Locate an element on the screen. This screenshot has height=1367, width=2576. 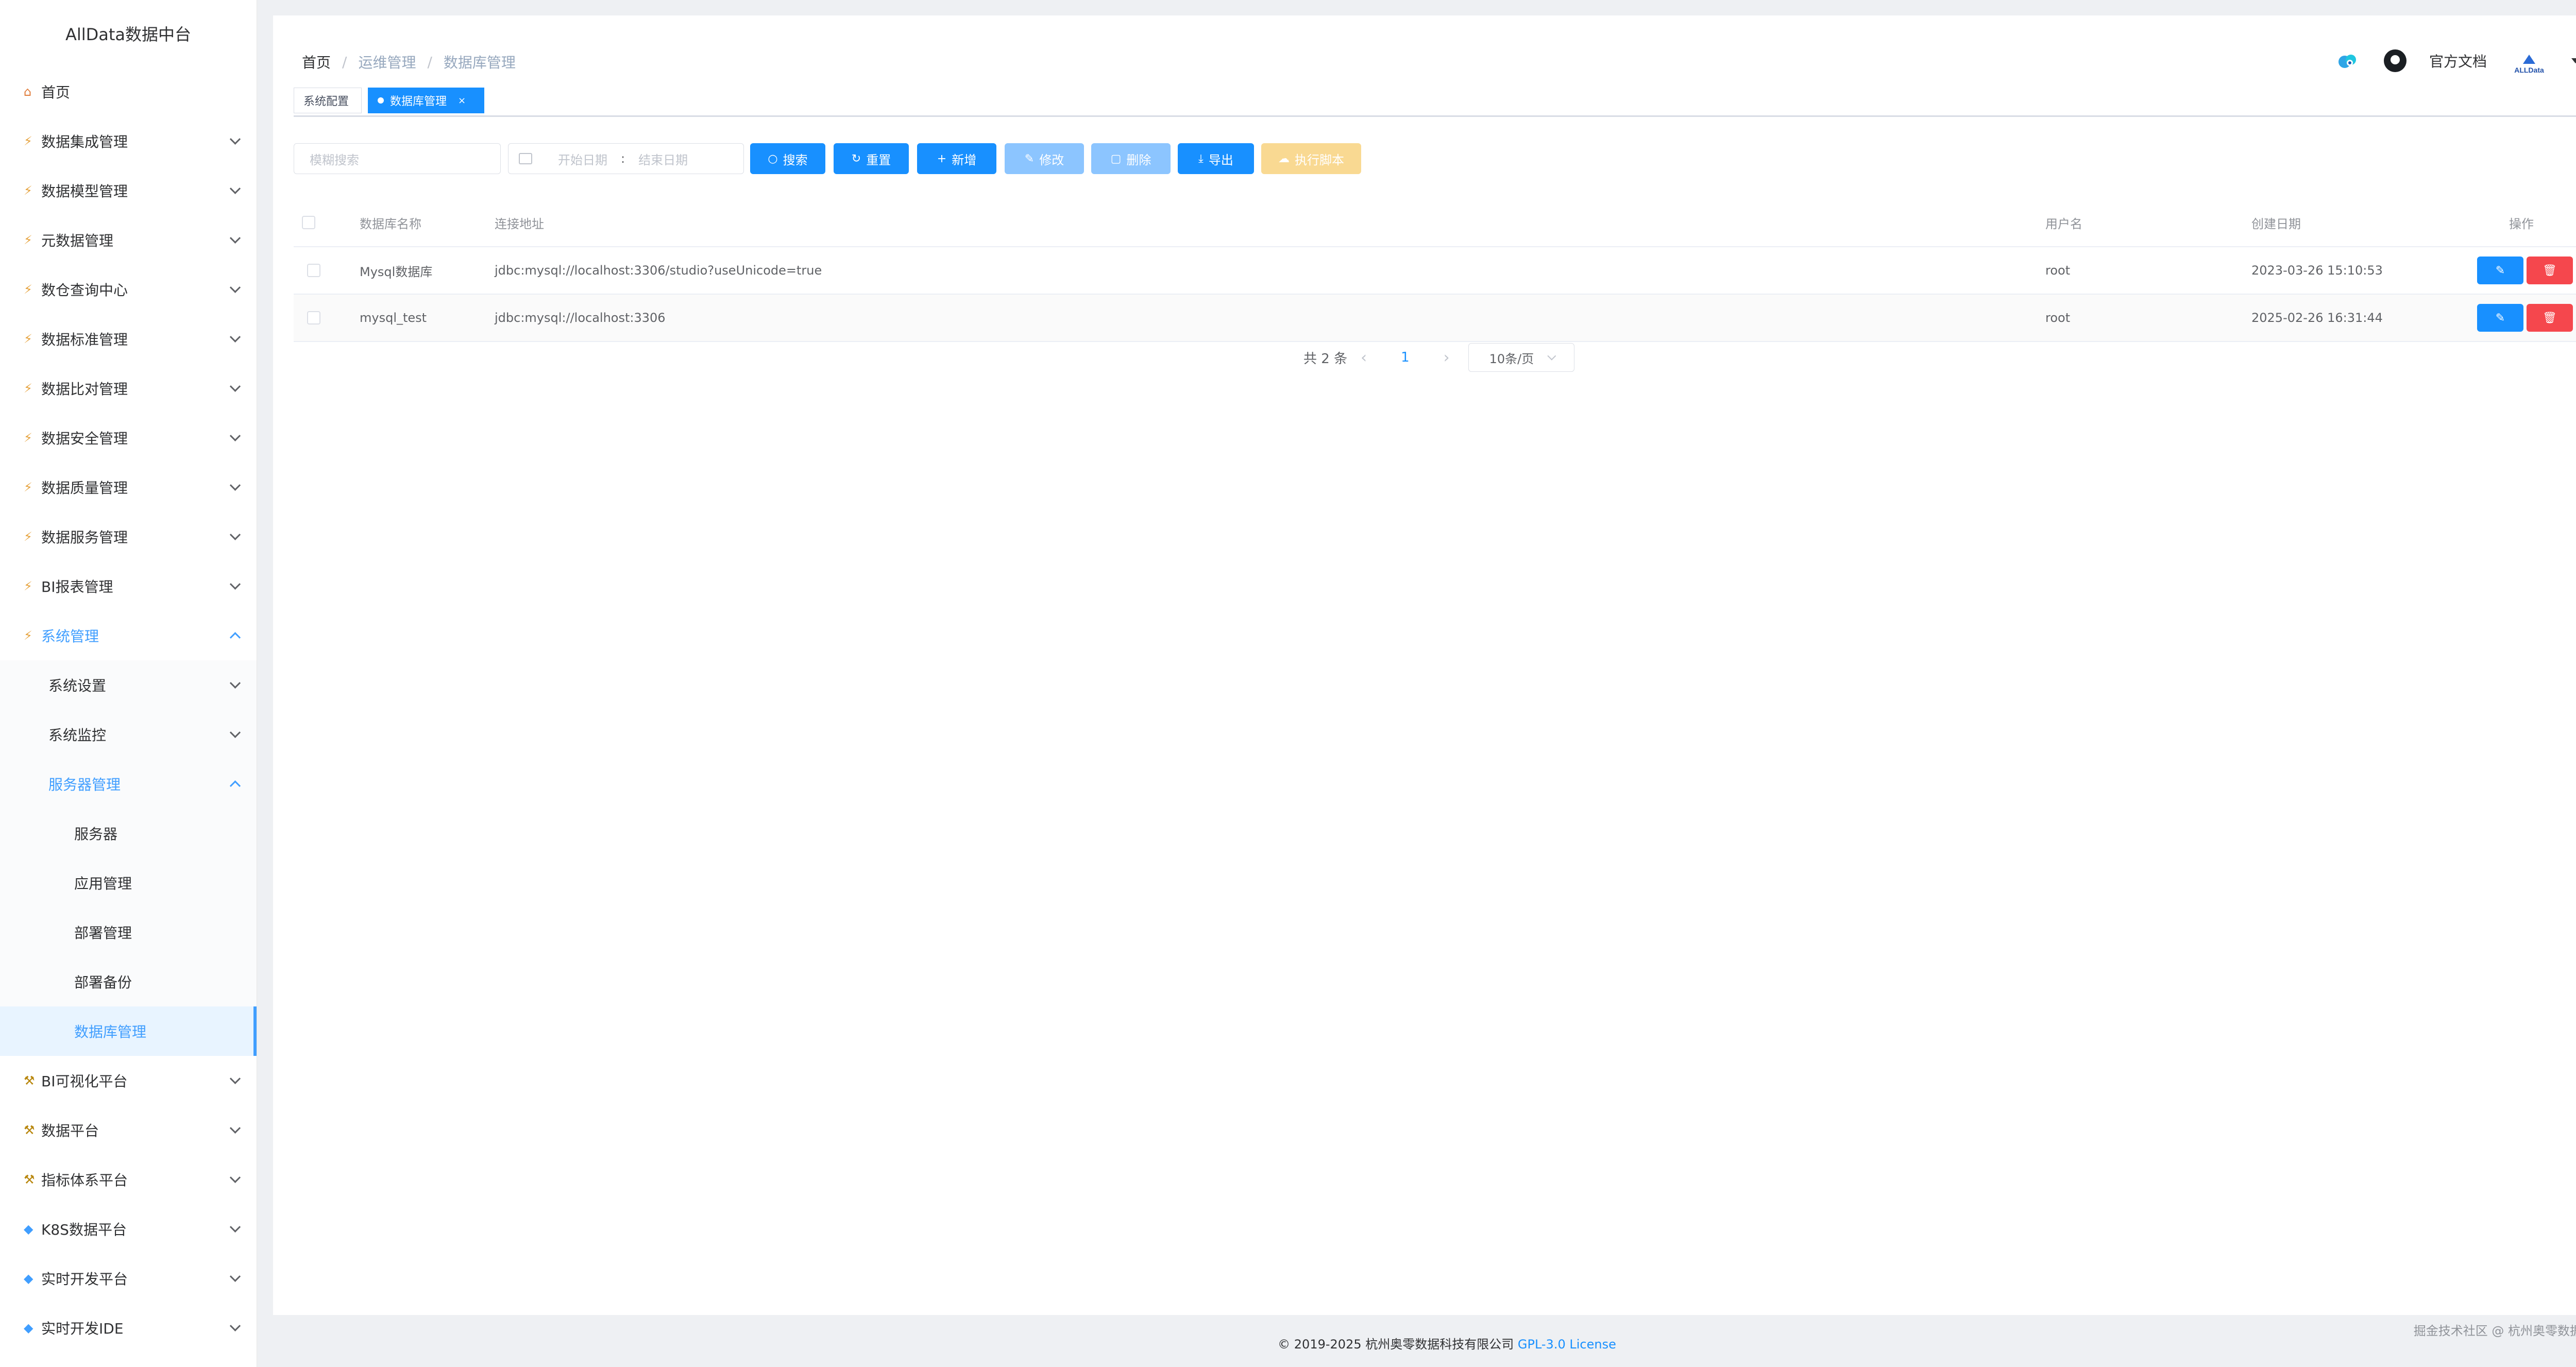
sidebar-item-label: 系统设置 is located at coordinates (77, 686).